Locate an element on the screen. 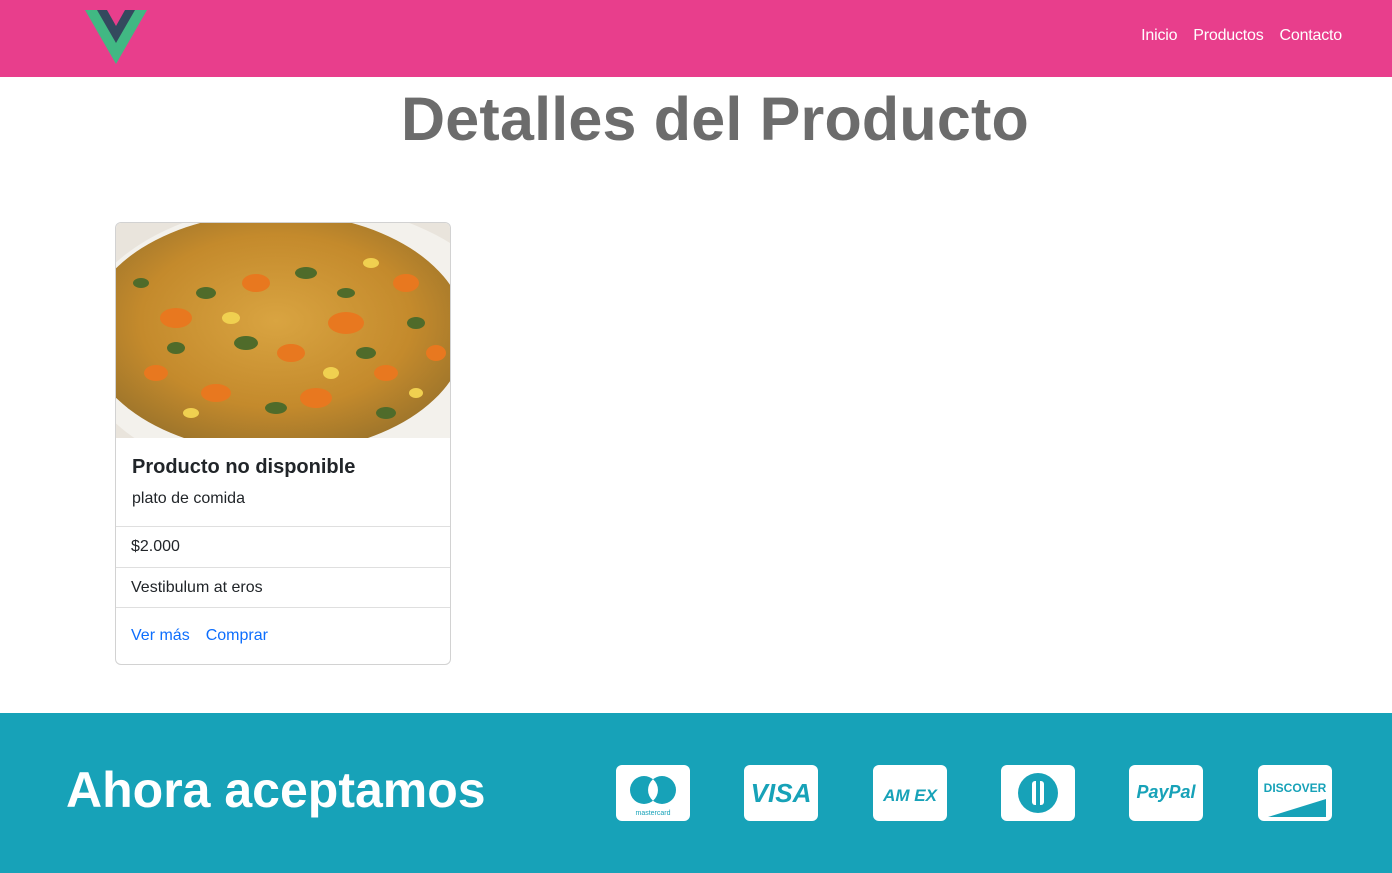  product-price: $2.000 is located at coordinates (283, 546).